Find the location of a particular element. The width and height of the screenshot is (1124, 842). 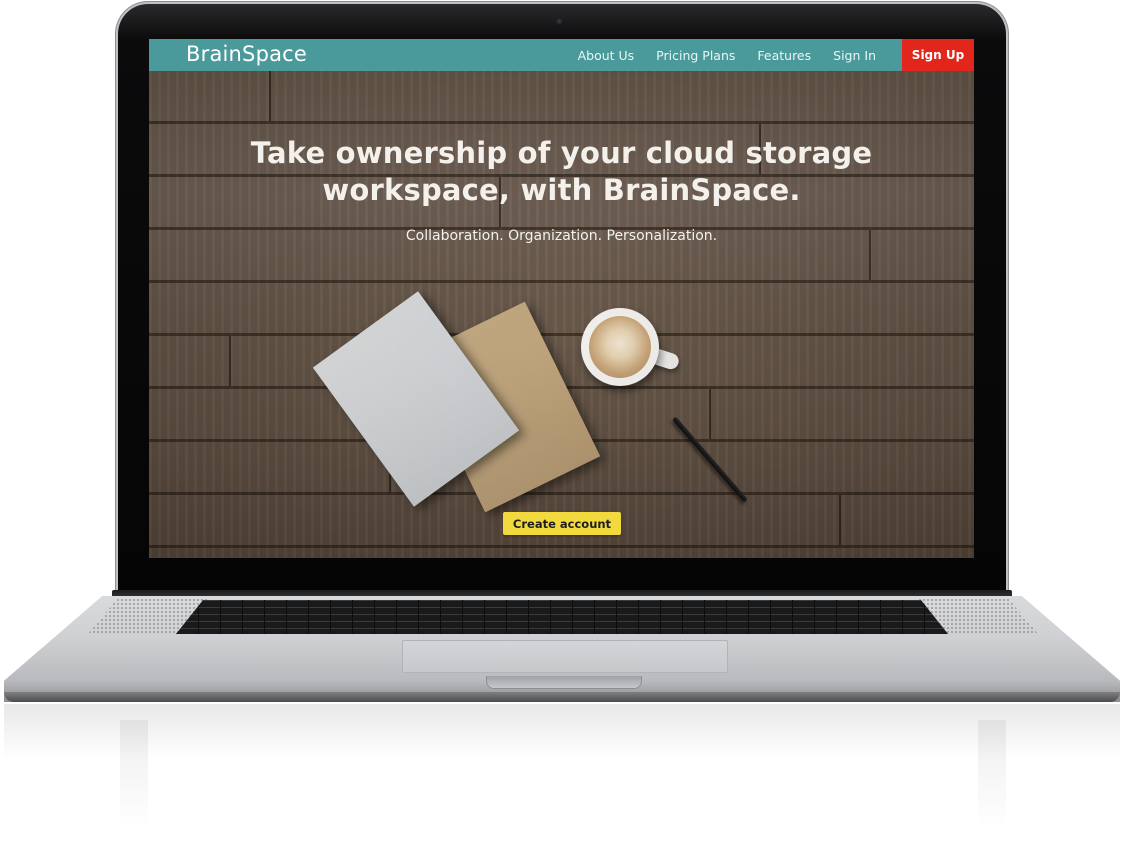

create-account-button: Create account is located at coordinates (562, 523).